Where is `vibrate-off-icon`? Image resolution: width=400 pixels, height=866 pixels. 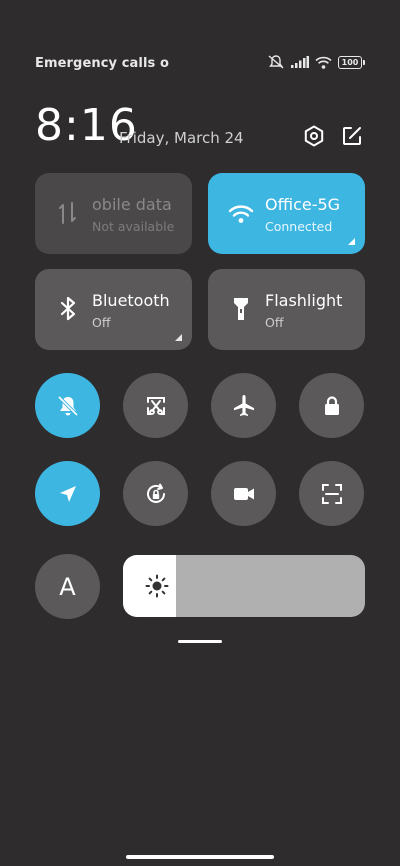 vibrate-off-icon is located at coordinates (276, 62).